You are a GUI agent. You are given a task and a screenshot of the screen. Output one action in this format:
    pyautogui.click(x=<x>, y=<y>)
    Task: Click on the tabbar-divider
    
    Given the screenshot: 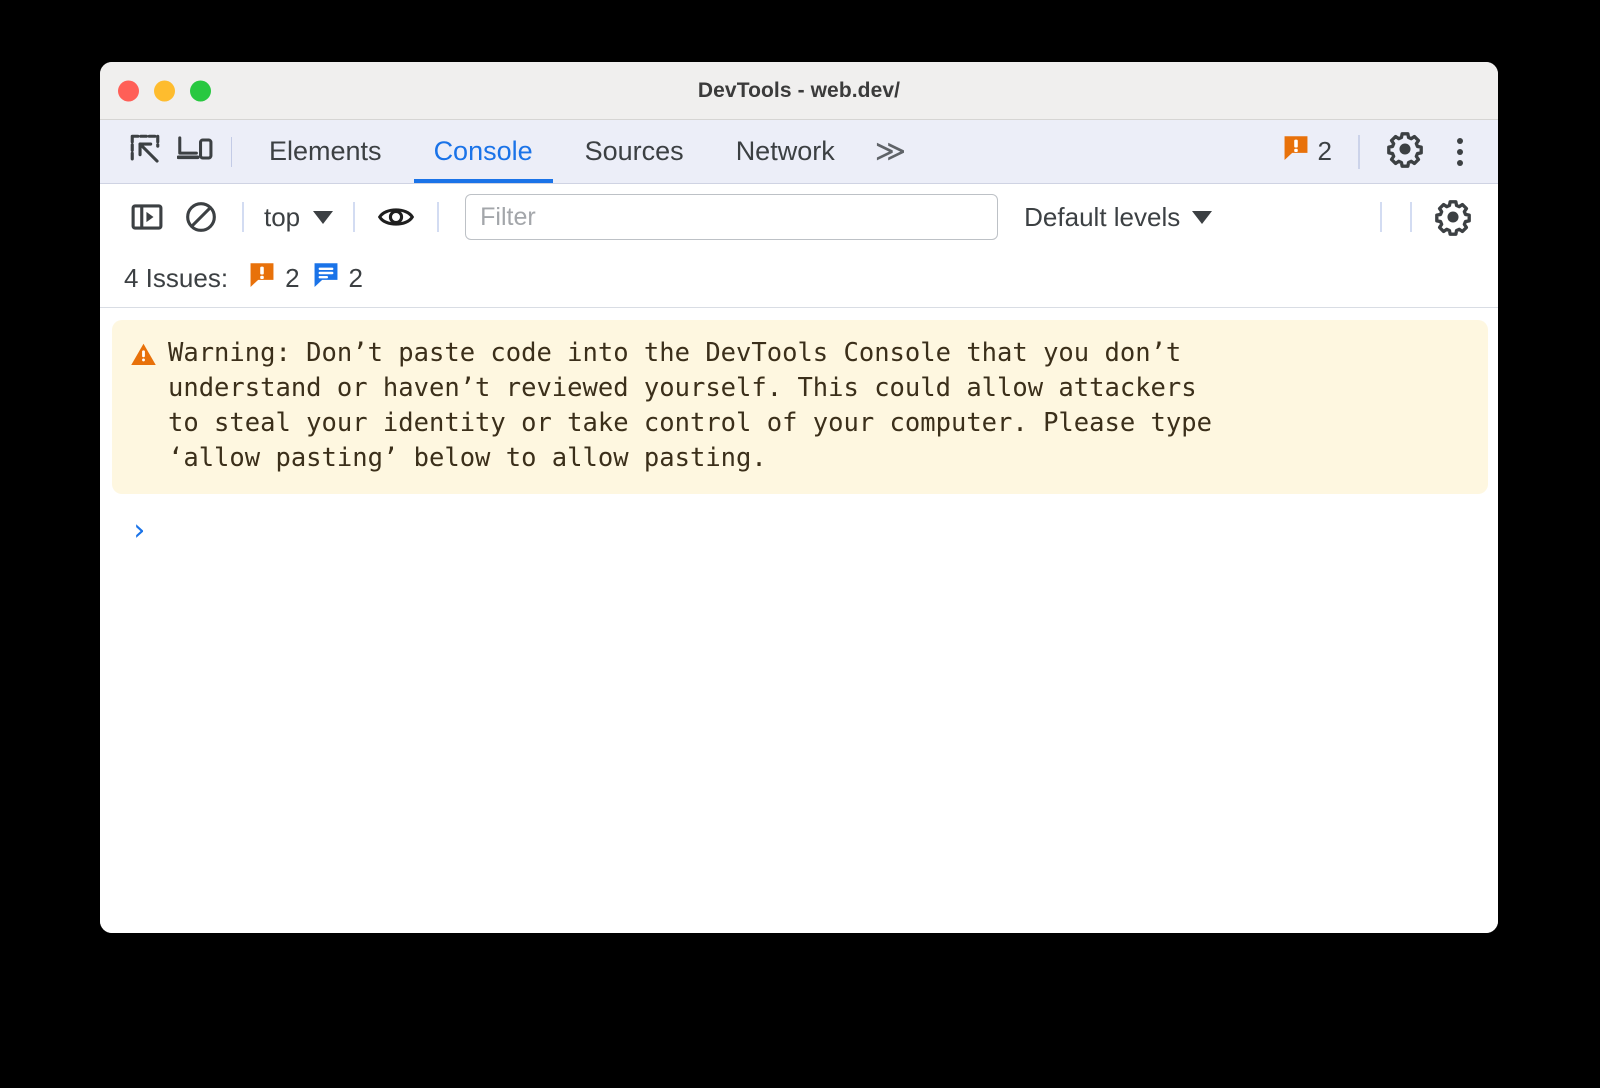 What is the action you would take?
    pyautogui.click(x=231, y=151)
    